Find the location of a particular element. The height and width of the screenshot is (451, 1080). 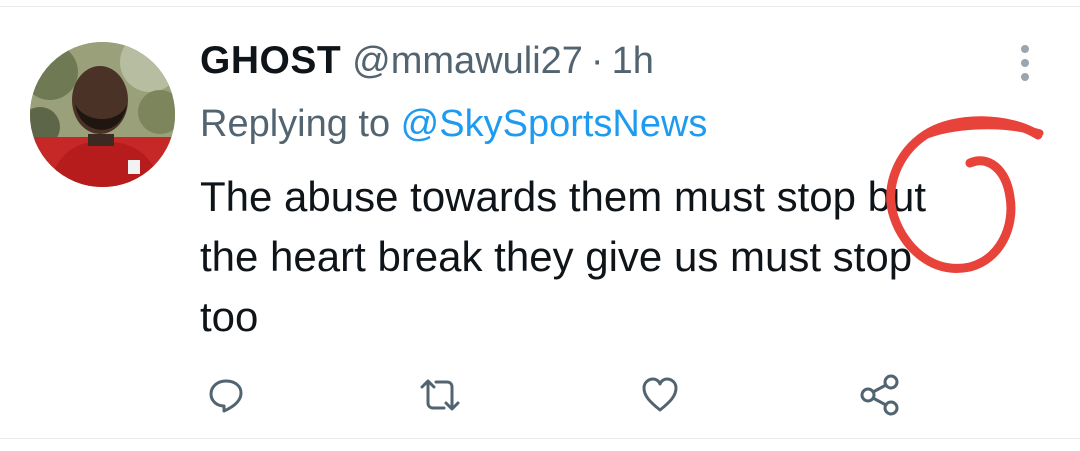

more-vertical-icon is located at coordinates (1025, 63).